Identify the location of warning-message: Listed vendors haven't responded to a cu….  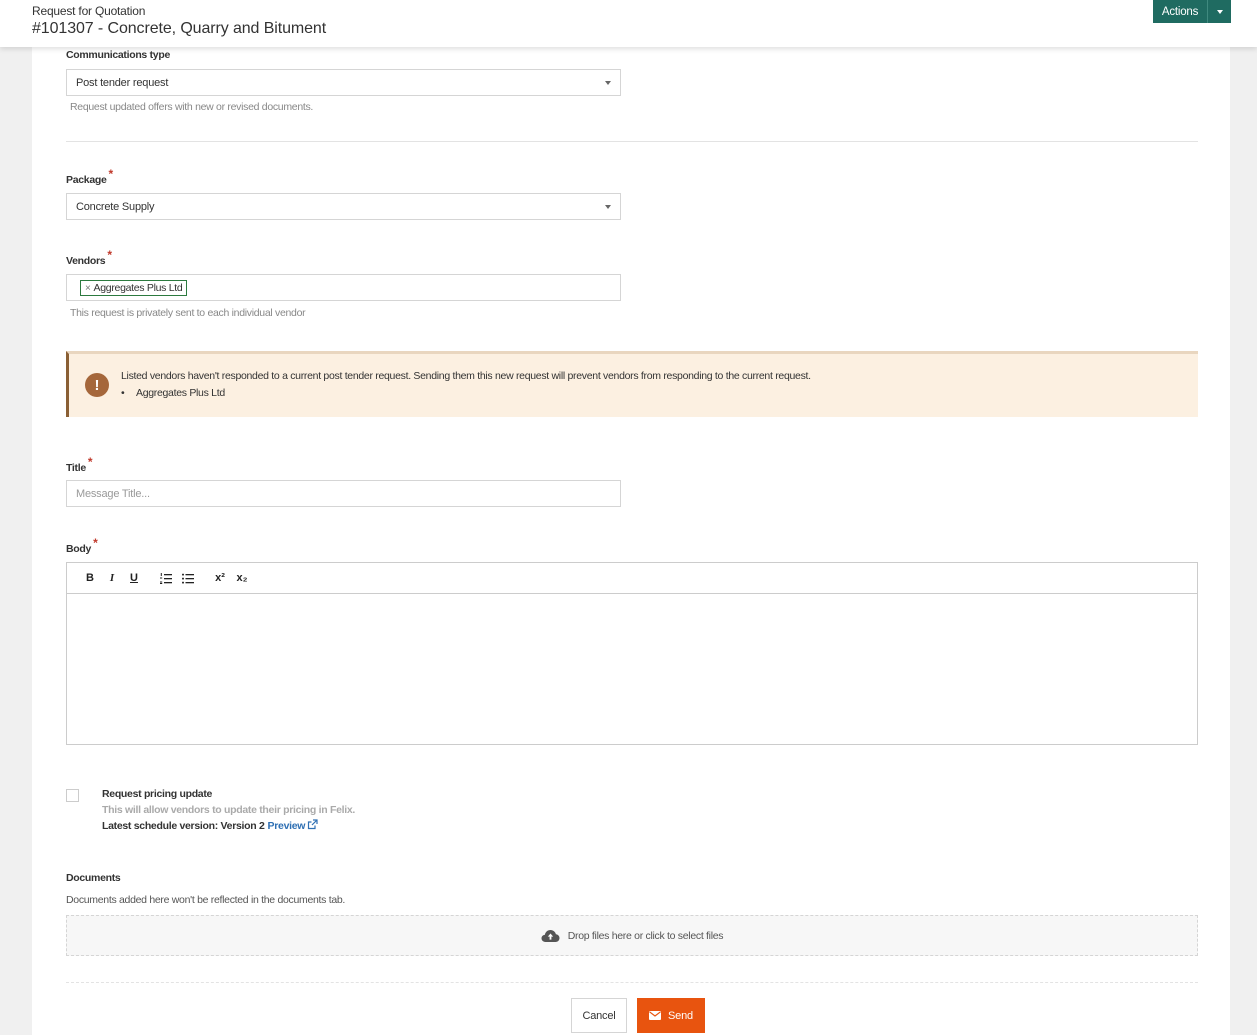
(466, 376).